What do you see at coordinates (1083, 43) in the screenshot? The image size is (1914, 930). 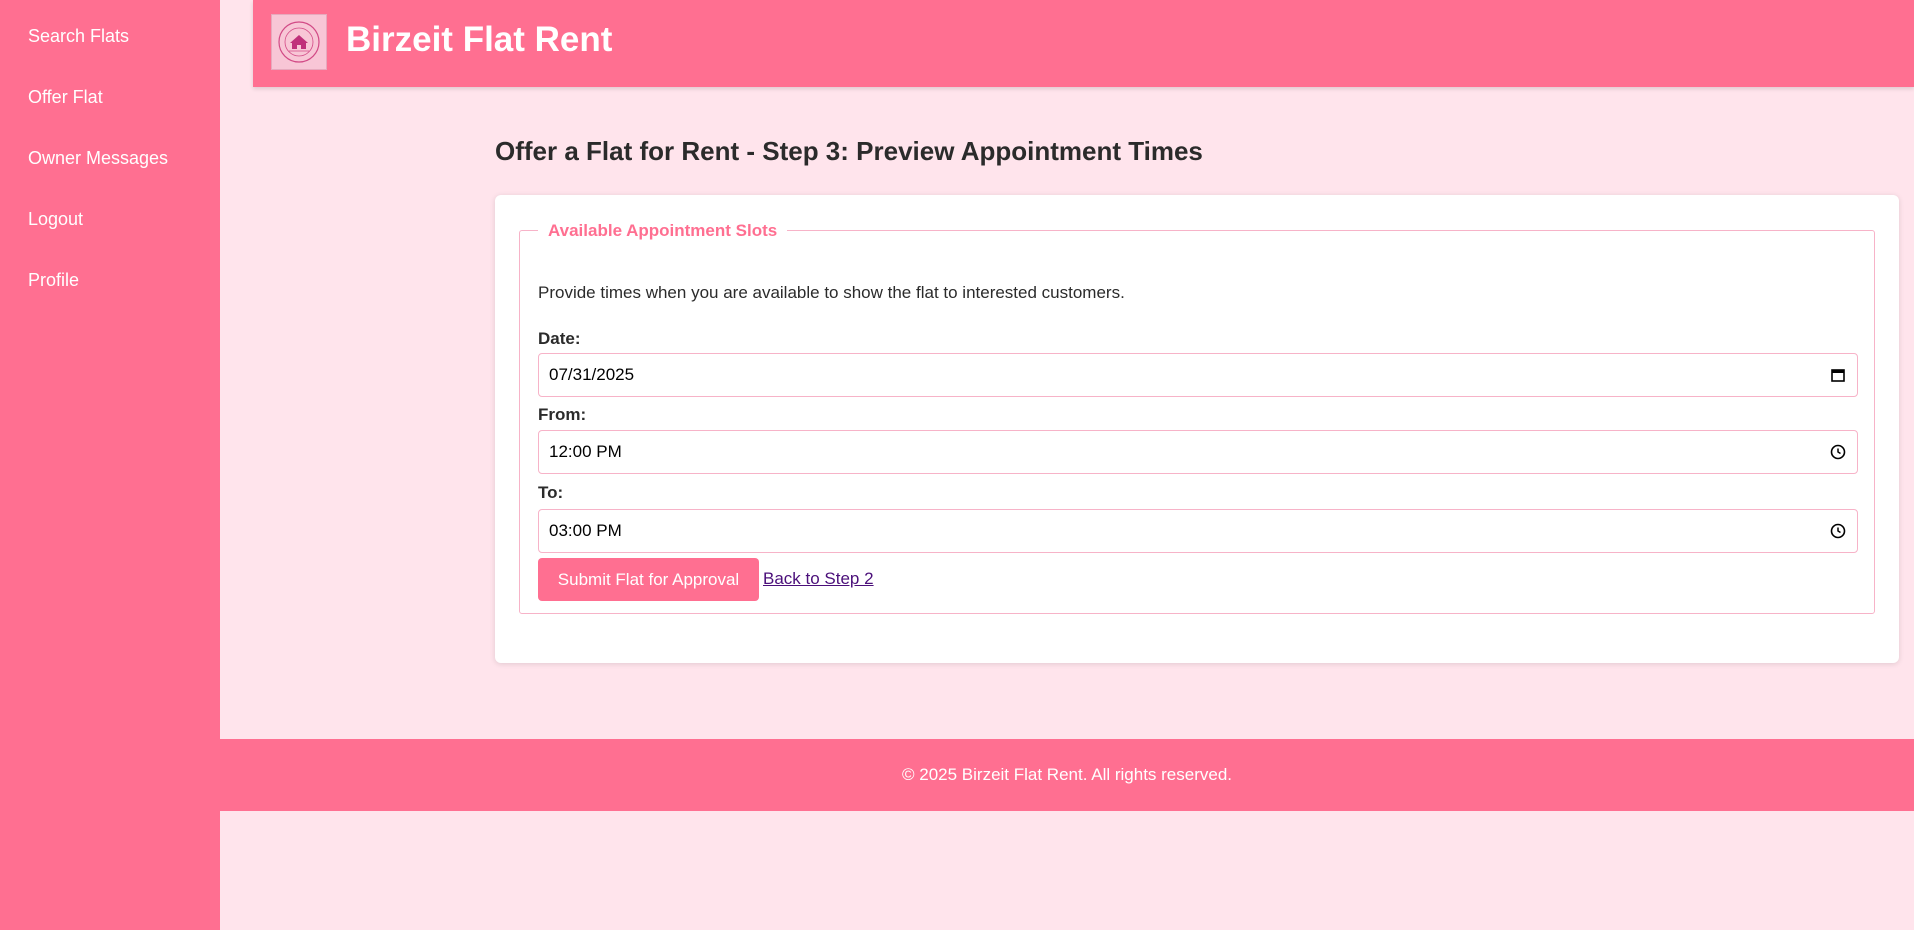 I see `site-header: Birzeit Flat Rent` at bounding box center [1083, 43].